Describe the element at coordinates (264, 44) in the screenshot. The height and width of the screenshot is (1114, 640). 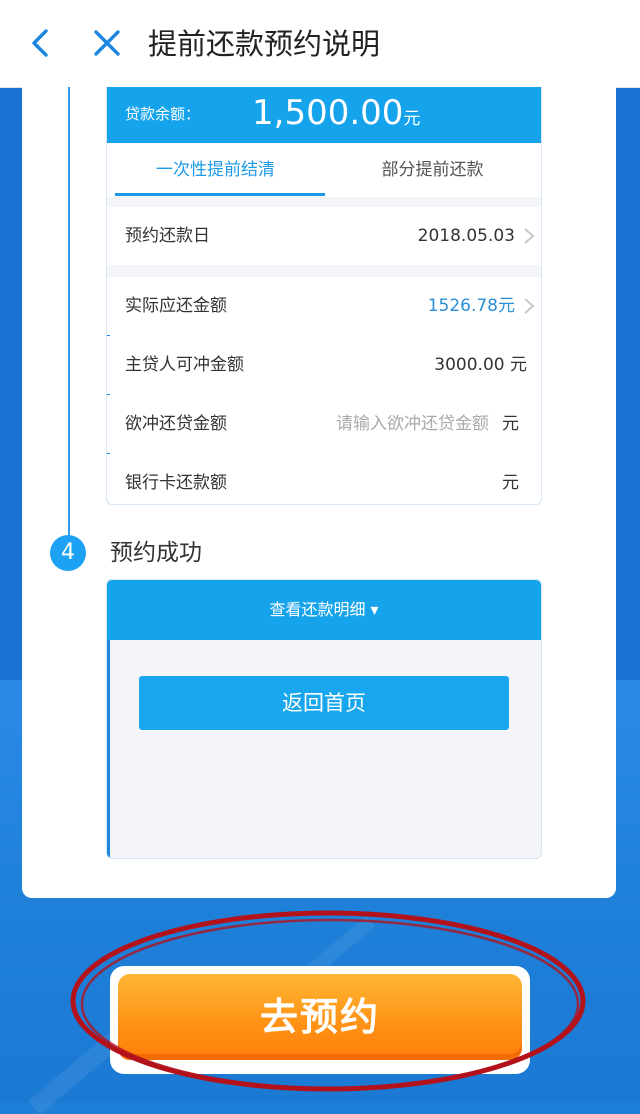
I see `page-title: 提前还款预约说明` at that location.